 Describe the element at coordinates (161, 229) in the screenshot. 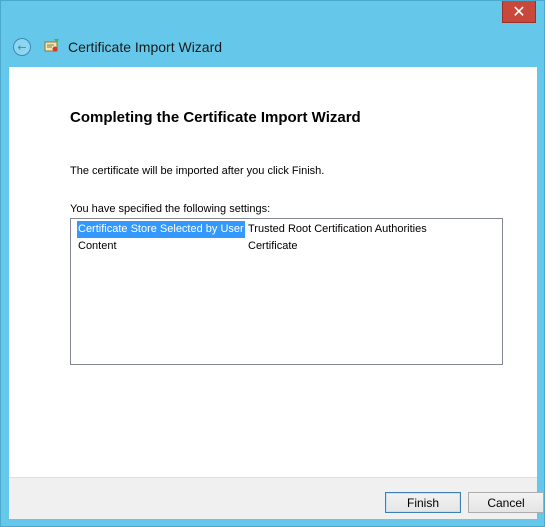

I see `settings-row-key: Certificate Store Selected by User` at that location.